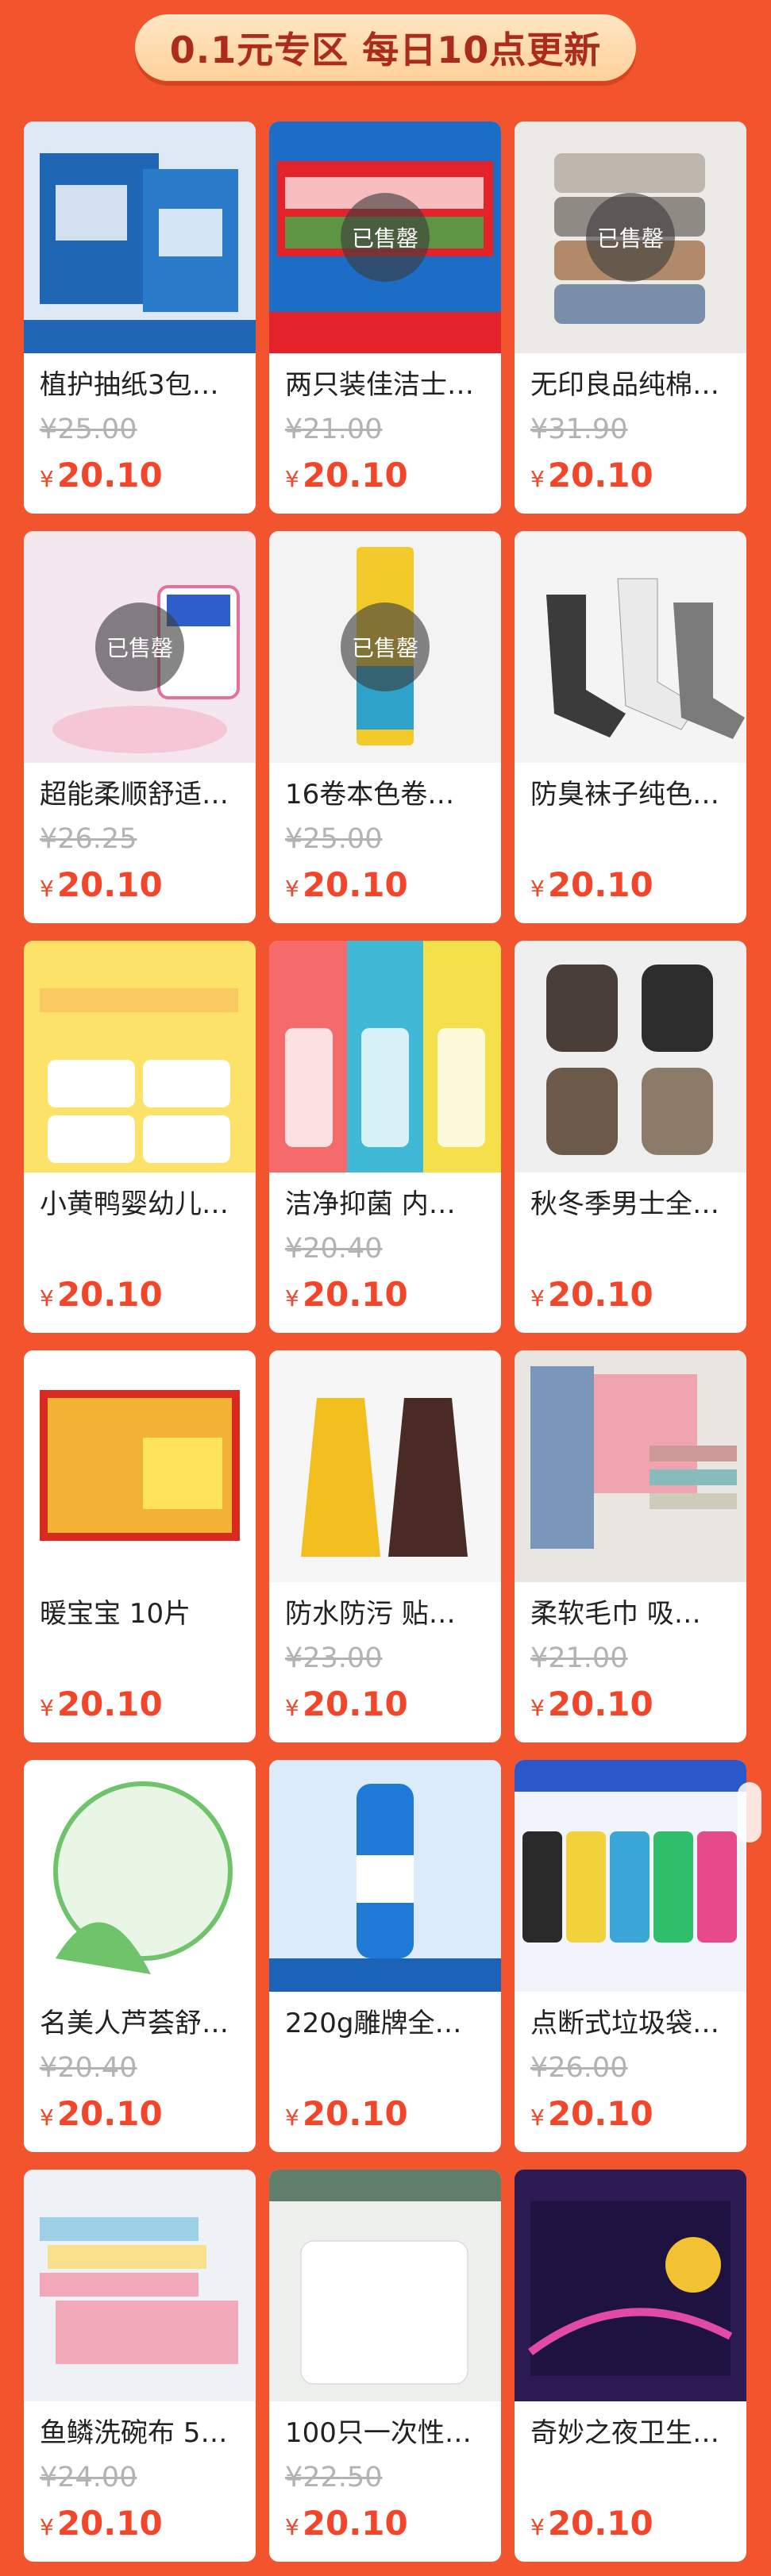 This screenshot has width=771, height=2576. I want to click on product-card: 已售罄 两只装佳洁士… ¥21.00 ¥20.10, so click(385, 317).